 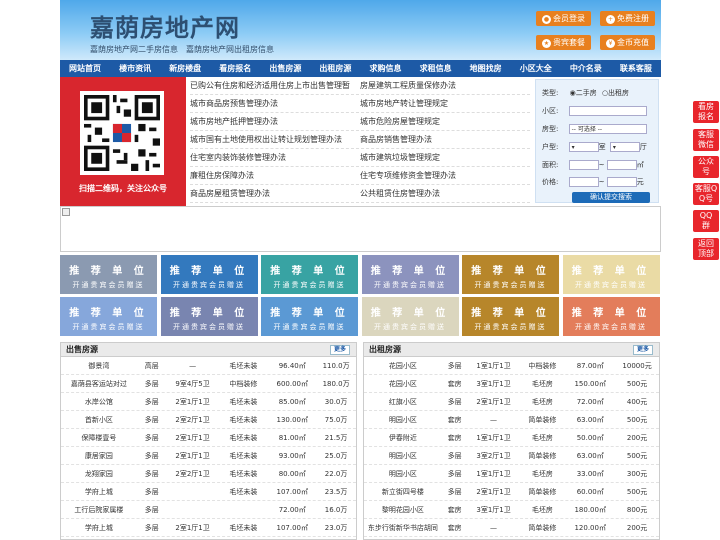 I want to click on community-input, so click(x=607, y=111).